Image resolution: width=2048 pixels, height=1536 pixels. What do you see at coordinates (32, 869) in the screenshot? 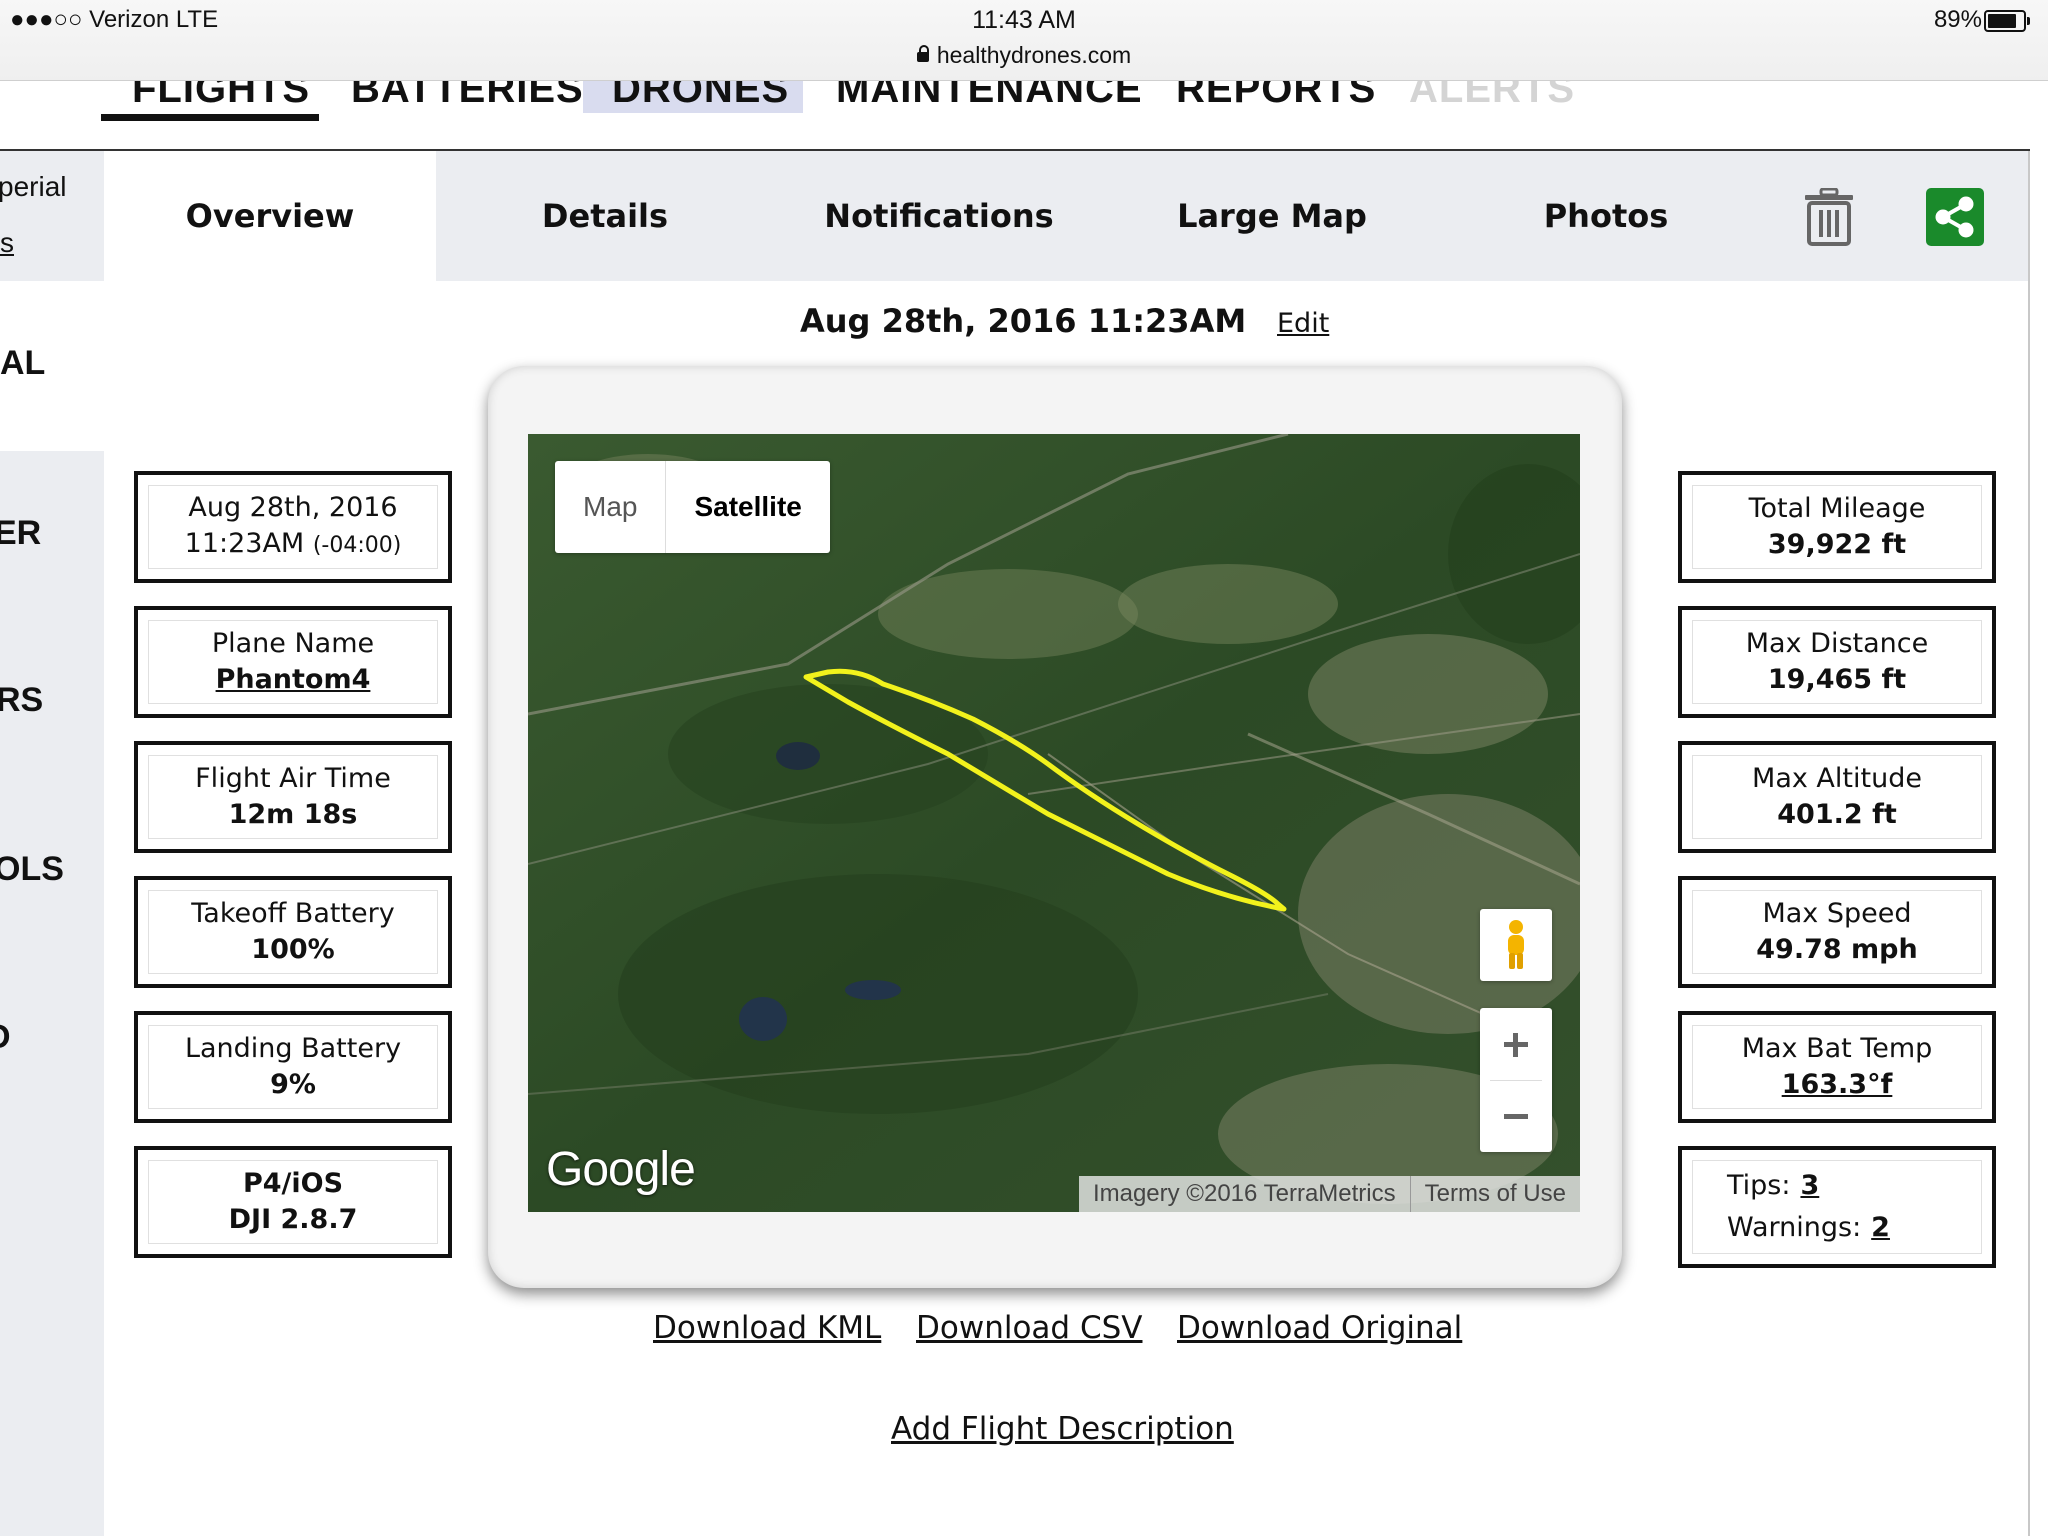
I see `sidebar-fragment-6: OLS` at bounding box center [32, 869].